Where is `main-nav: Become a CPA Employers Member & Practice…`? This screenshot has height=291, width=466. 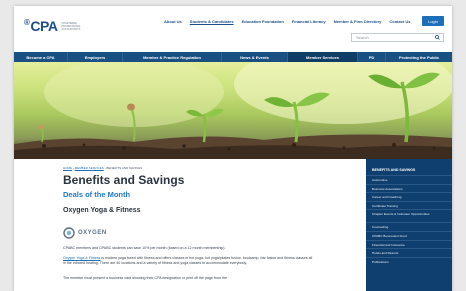
main-nav: Become a CPA Employers Member & Practice… is located at coordinates (233, 57).